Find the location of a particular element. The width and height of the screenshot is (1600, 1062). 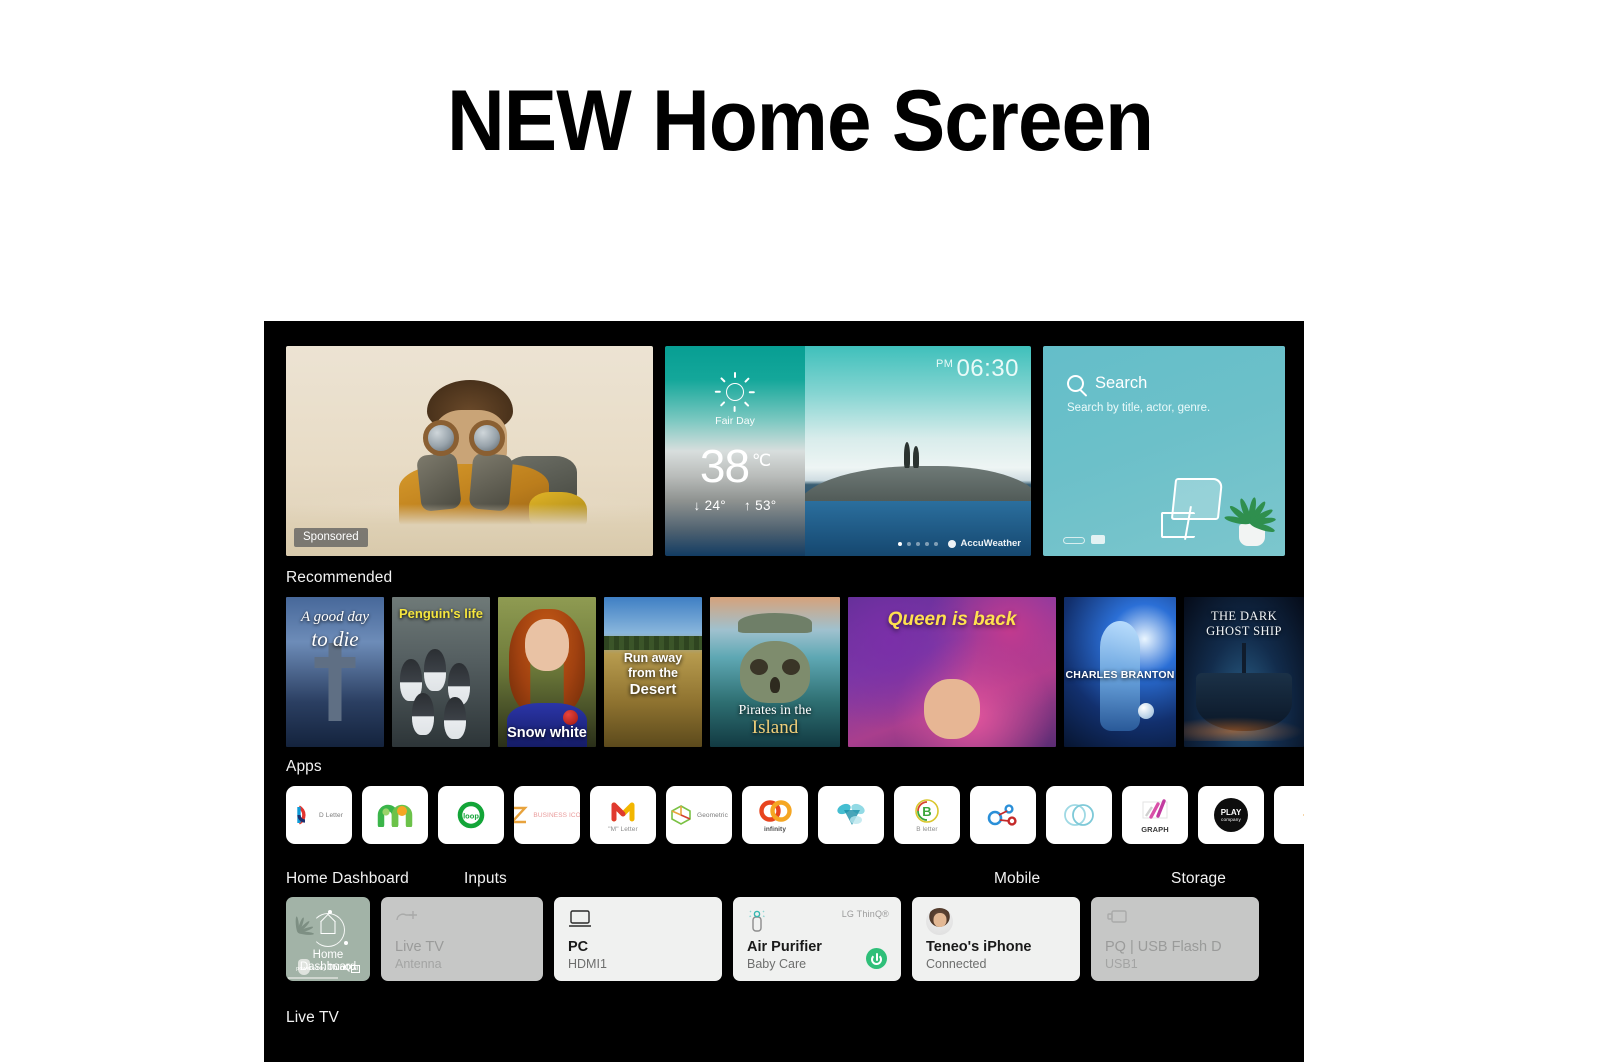

dock-cards: Home Dashboard powered by ThinQ AI Live T is located at coordinates (795, 939).